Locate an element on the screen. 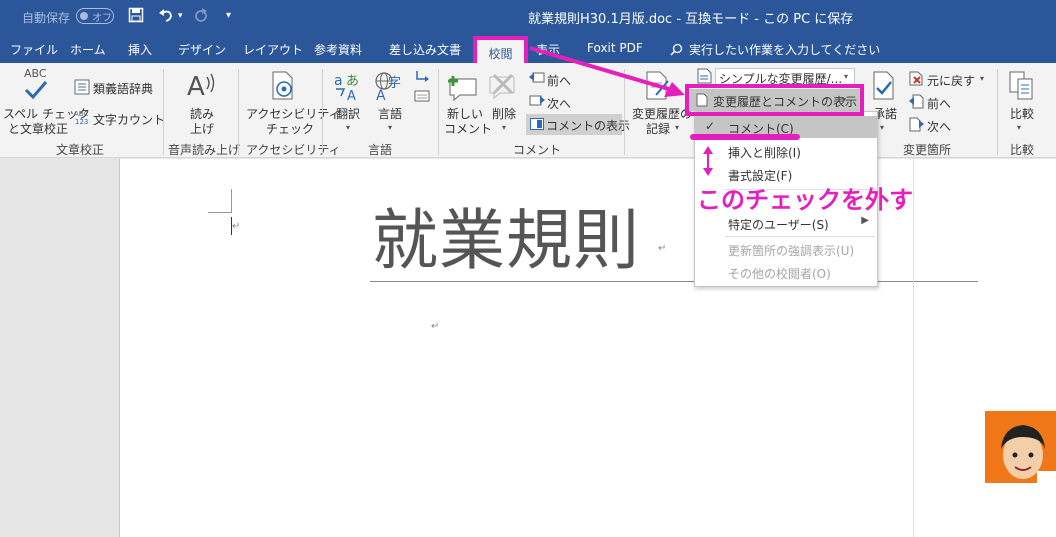 This screenshot has width=1056, height=537. avatar-illustration-icon is located at coordinates (1020, 452).